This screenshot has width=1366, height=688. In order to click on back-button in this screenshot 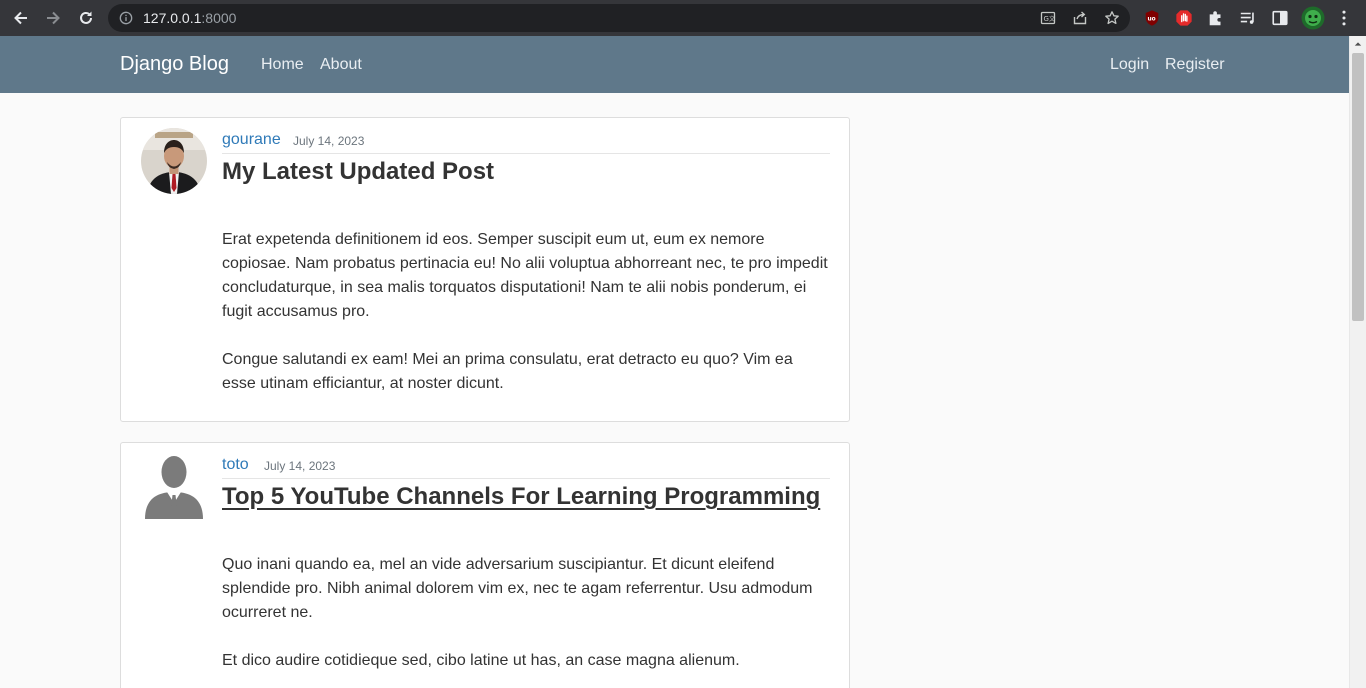, I will do `click(21, 18)`.